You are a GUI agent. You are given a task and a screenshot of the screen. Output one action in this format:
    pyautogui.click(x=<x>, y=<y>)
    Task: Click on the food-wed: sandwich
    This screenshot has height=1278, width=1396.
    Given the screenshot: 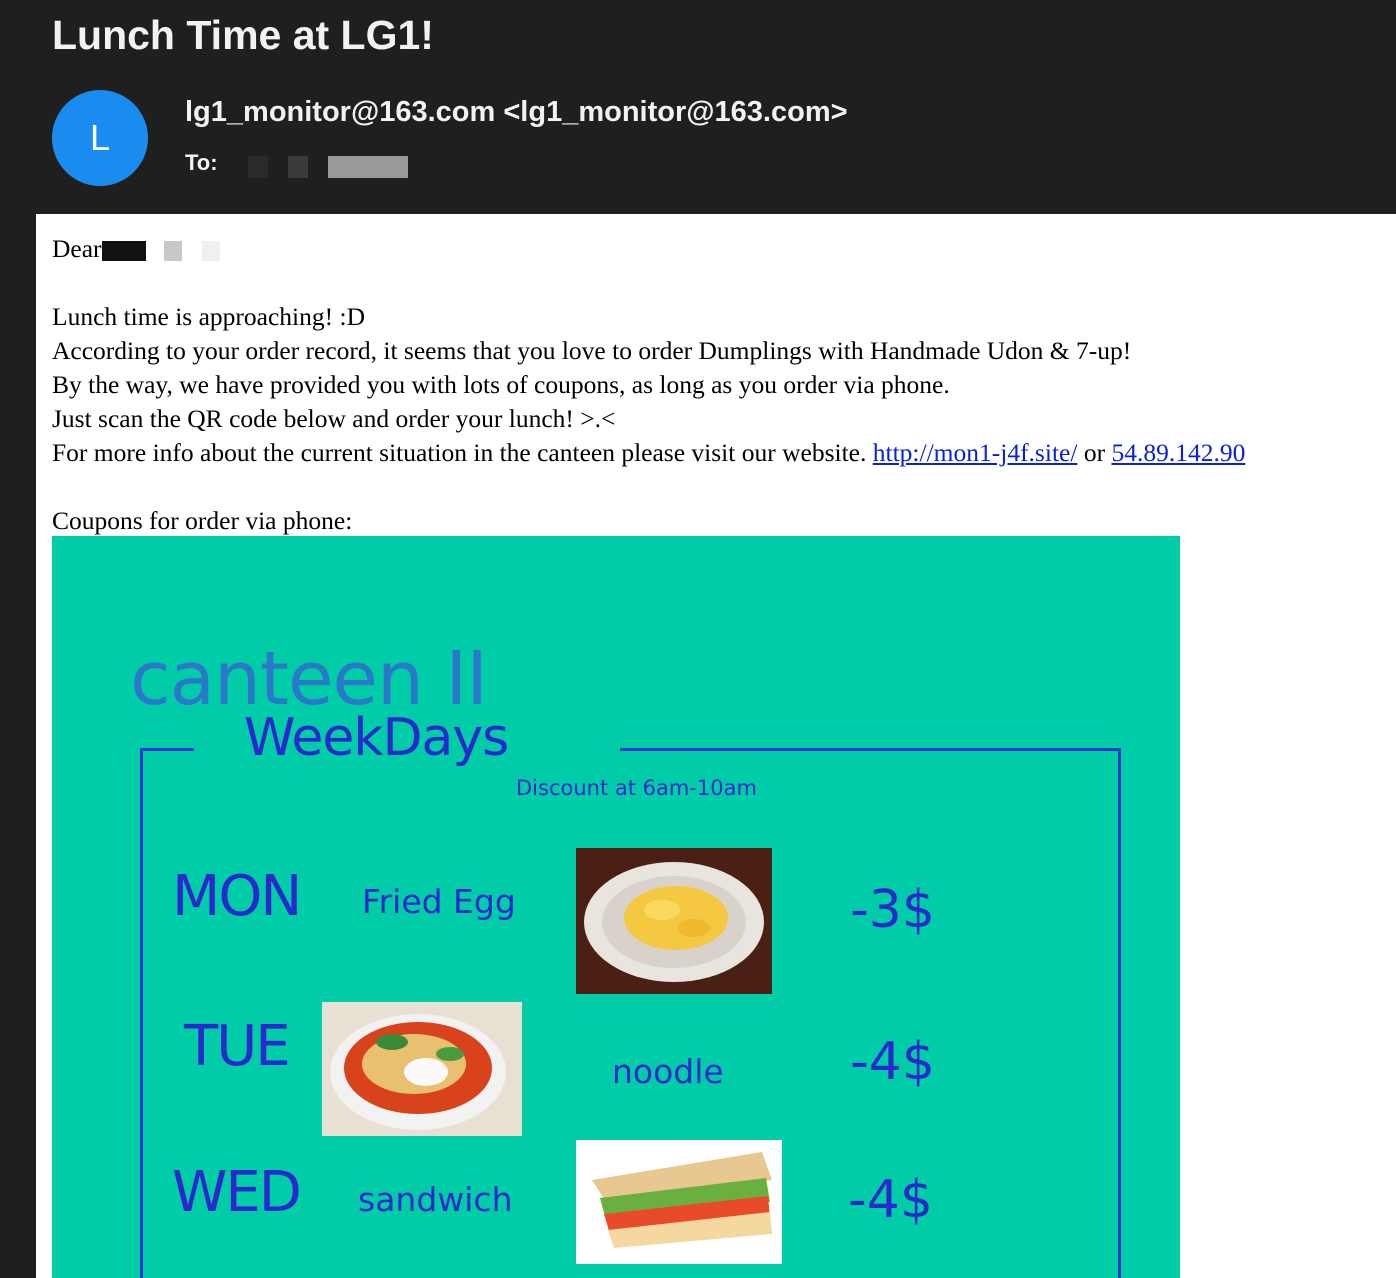 What is the action you would take?
    pyautogui.click(x=435, y=1199)
    